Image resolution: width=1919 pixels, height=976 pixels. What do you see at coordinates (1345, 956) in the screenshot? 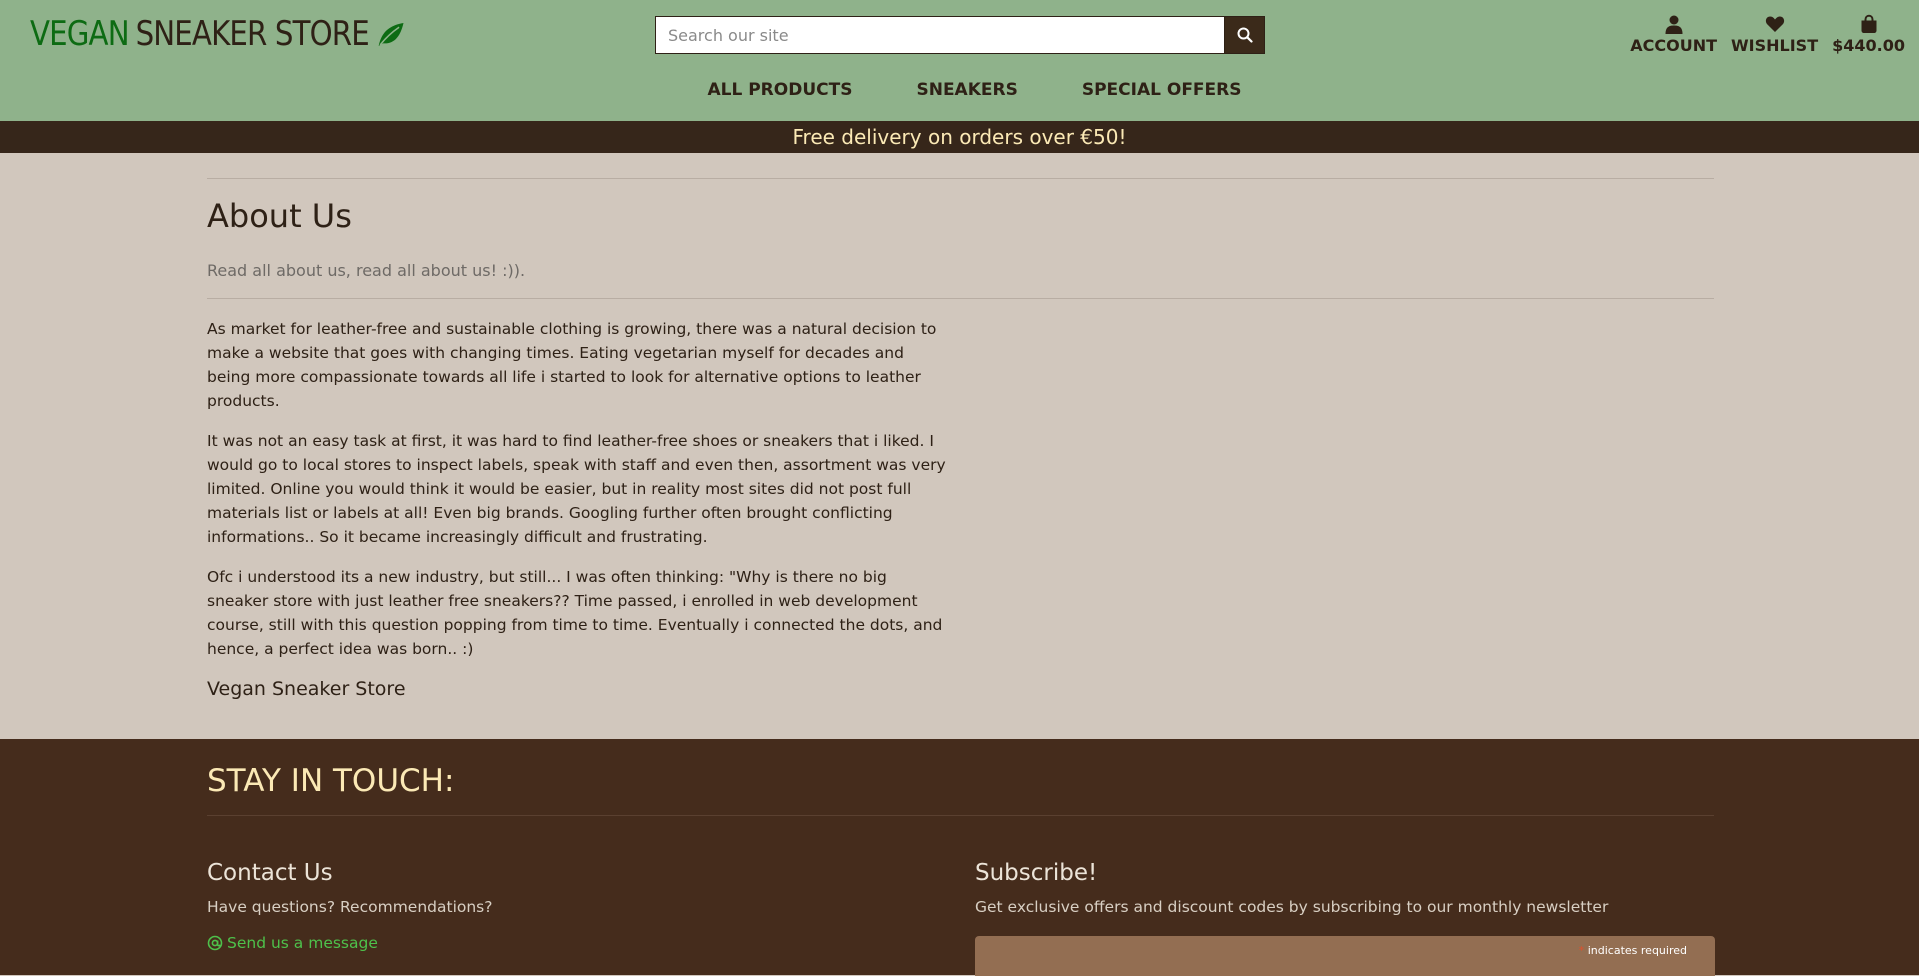
I see `subscribe-form: * indicates required` at bounding box center [1345, 956].